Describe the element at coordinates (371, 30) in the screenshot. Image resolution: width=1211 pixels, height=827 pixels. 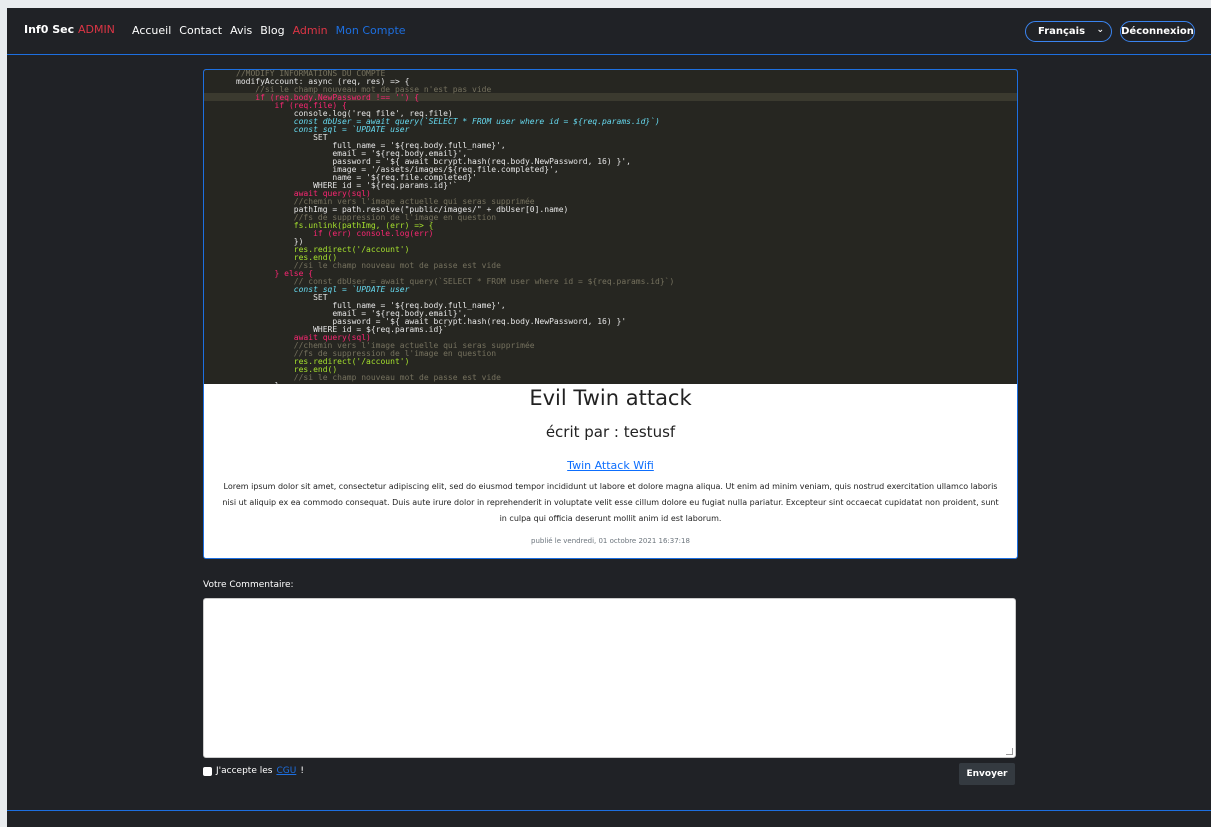
I see `nav-link-account: Mon Compte` at that location.